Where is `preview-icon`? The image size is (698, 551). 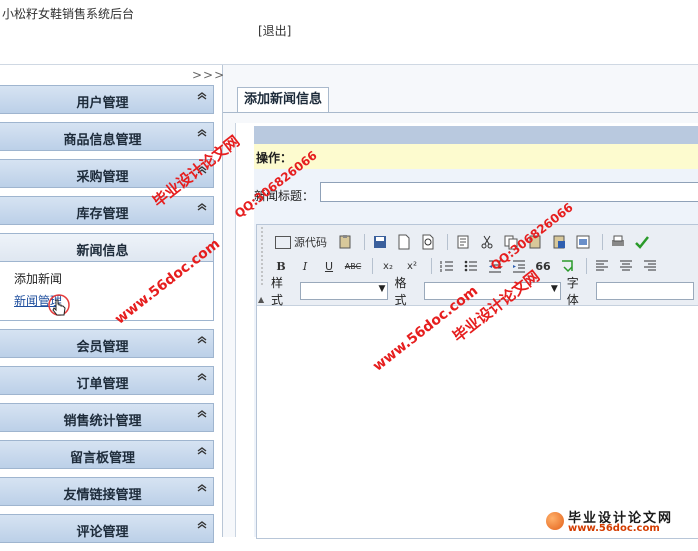
preview-icon is located at coordinates (428, 242).